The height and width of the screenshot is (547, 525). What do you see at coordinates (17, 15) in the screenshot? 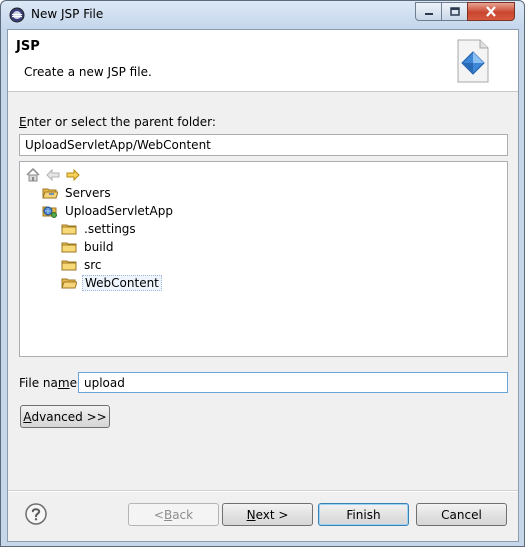
I see `eclipse-app-icon` at bounding box center [17, 15].